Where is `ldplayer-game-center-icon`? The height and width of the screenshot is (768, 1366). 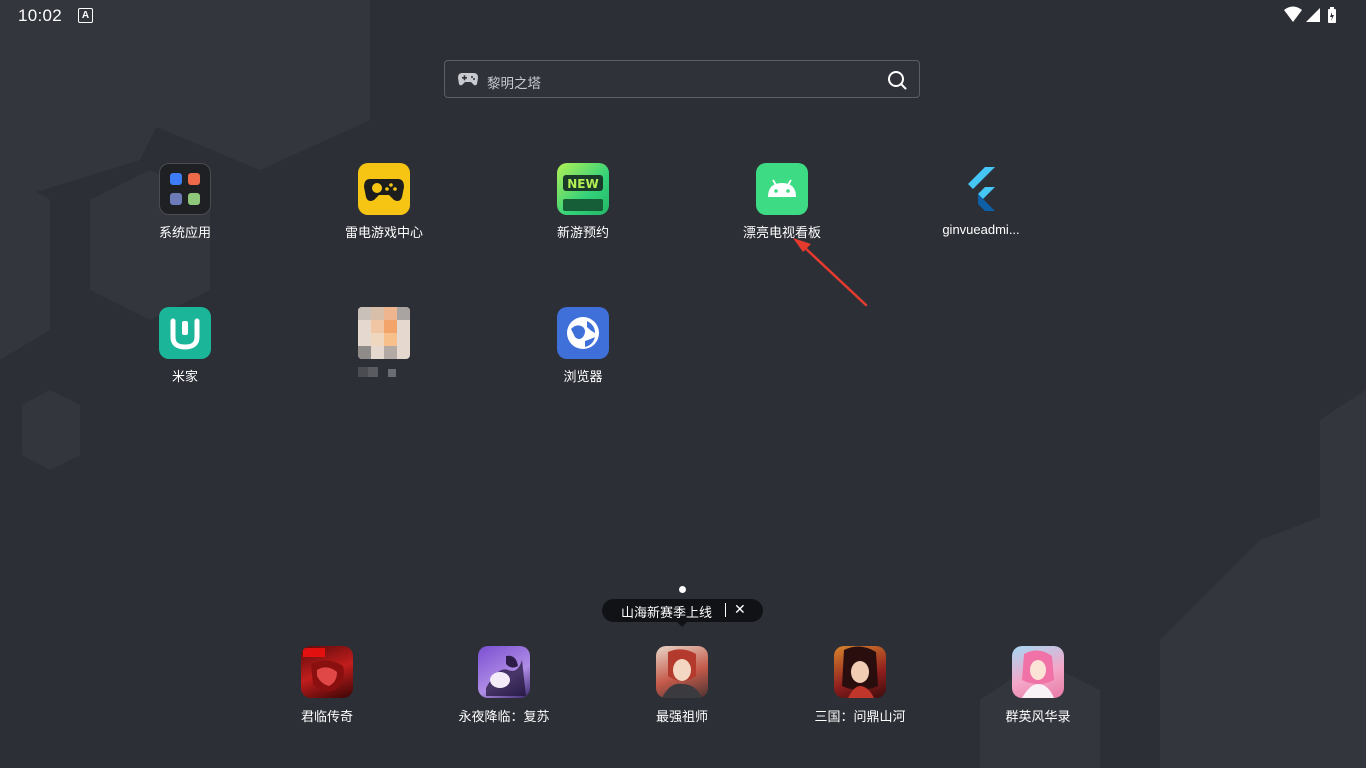
ldplayer-game-center-icon is located at coordinates (384, 189).